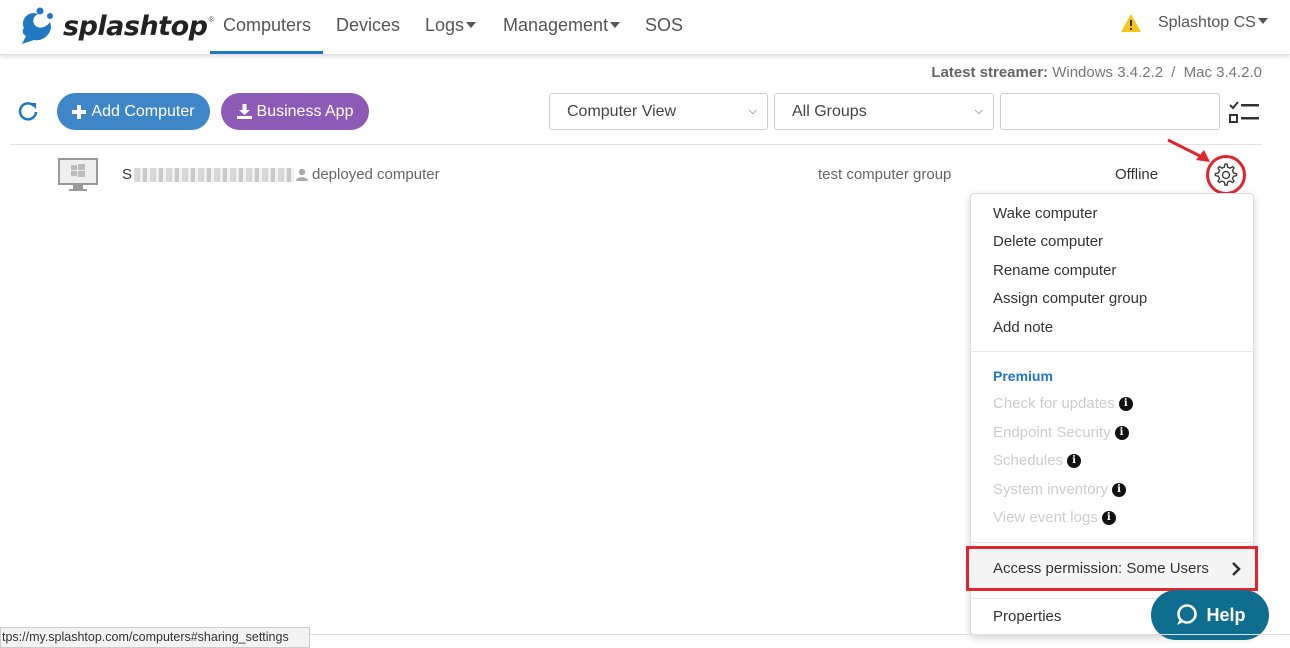 The height and width of the screenshot is (648, 1290). Describe the element at coordinates (990, 72) in the screenshot. I see `streamer-label: Latest streamer:` at that location.